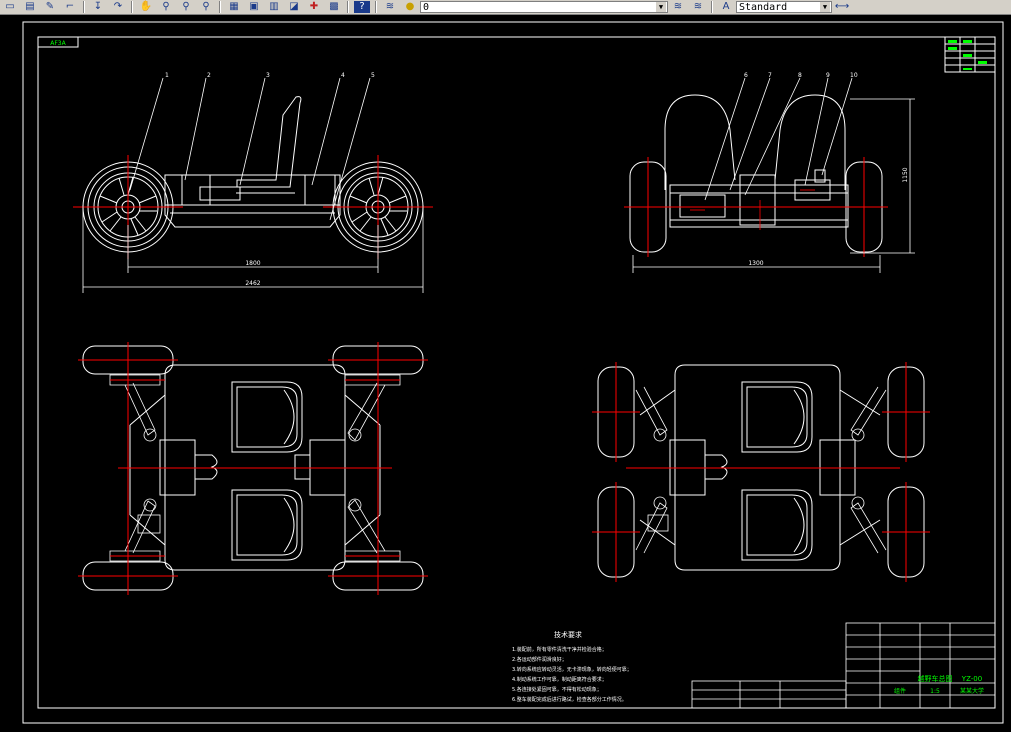 The image size is (1011, 732). What do you see at coordinates (539, 659) in the screenshot?
I see `tech-req-line: 2.各运动部件润滑良好；` at bounding box center [539, 659].